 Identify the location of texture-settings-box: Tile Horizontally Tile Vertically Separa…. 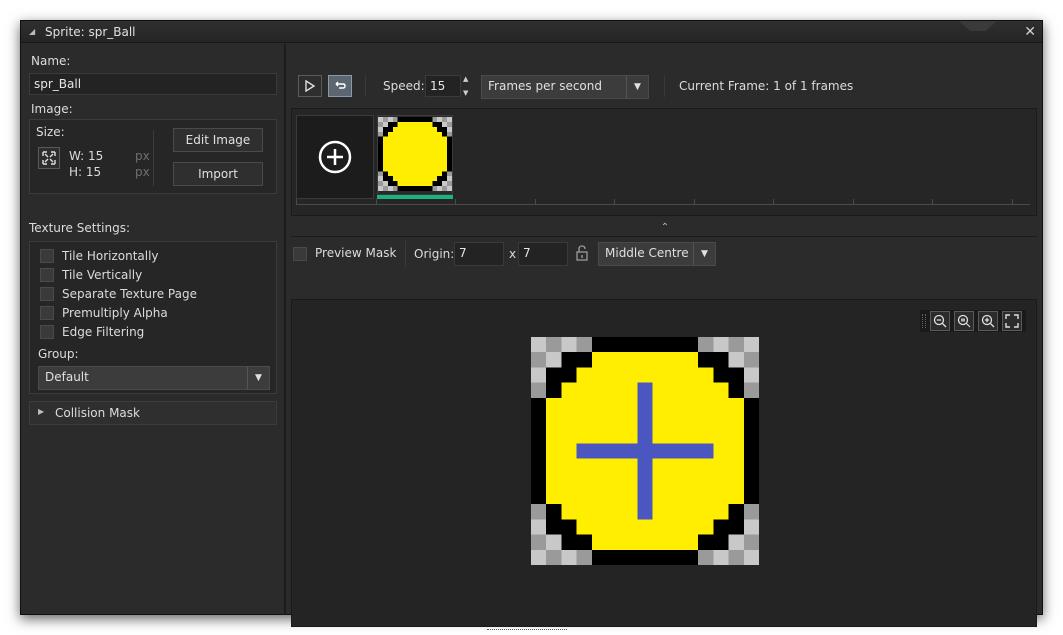
(153, 317).